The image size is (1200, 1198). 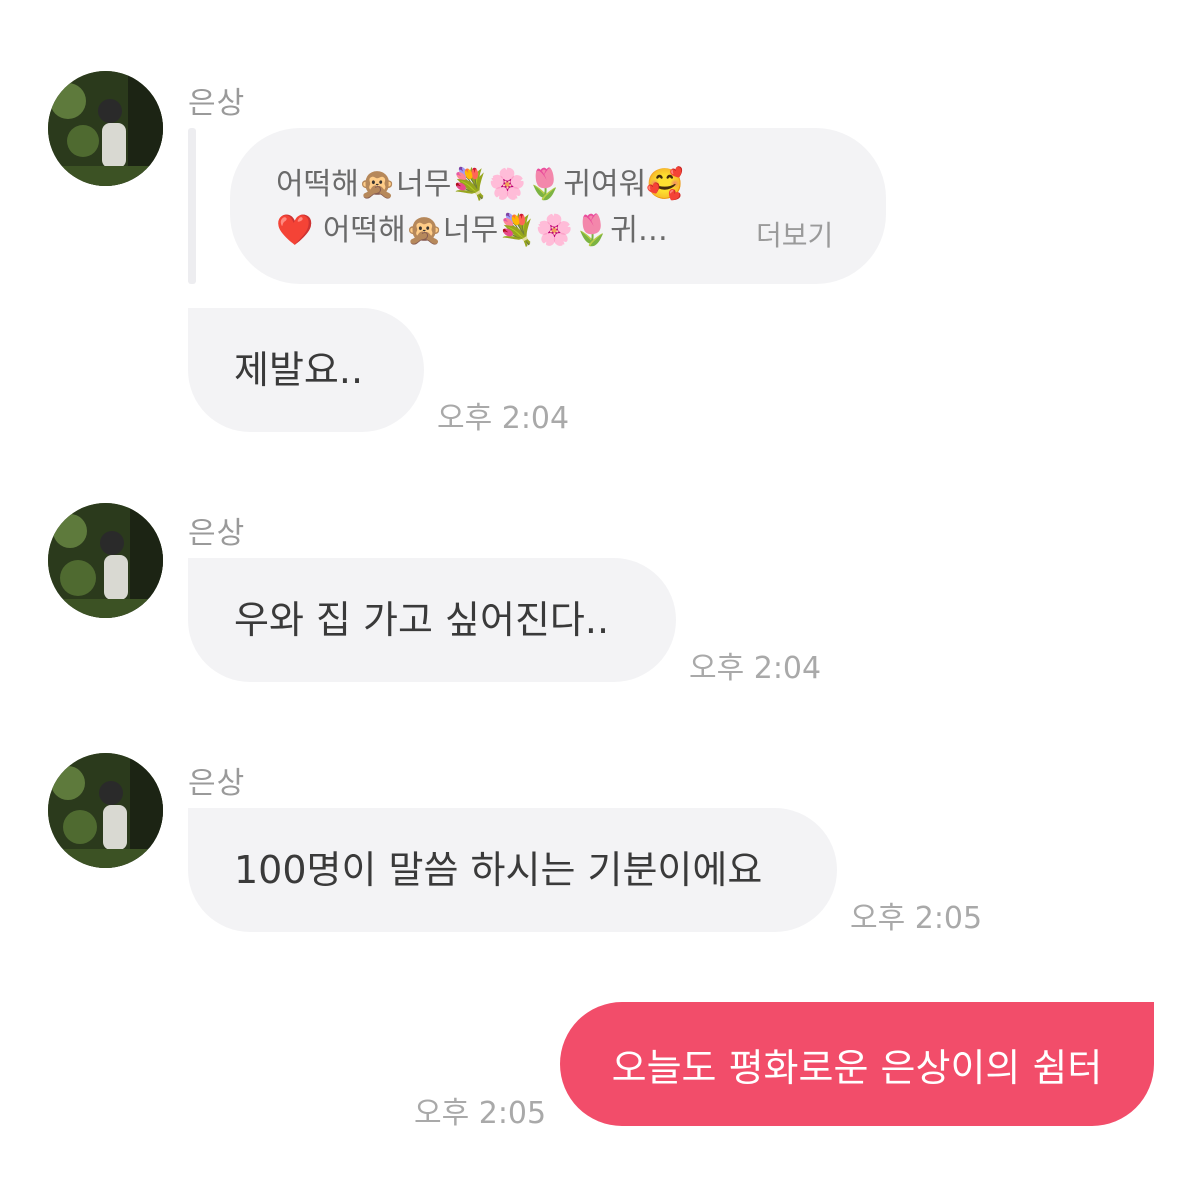 I want to click on more-button: 더보기, so click(x=794, y=236).